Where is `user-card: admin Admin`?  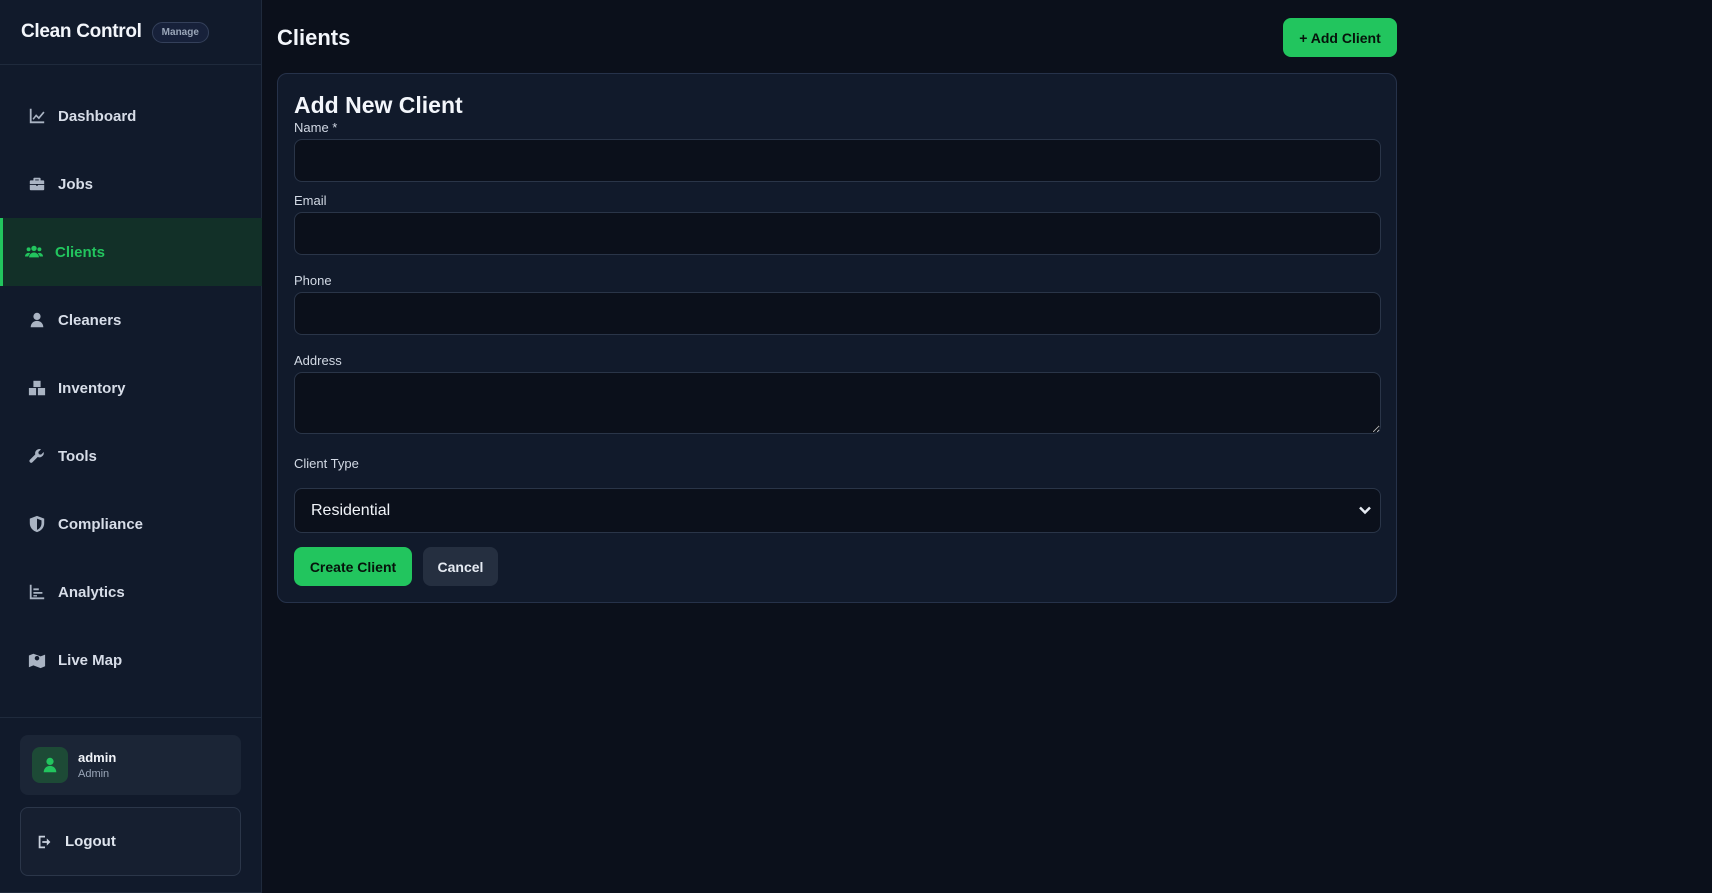 user-card: admin Admin is located at coordinates (130, 765).